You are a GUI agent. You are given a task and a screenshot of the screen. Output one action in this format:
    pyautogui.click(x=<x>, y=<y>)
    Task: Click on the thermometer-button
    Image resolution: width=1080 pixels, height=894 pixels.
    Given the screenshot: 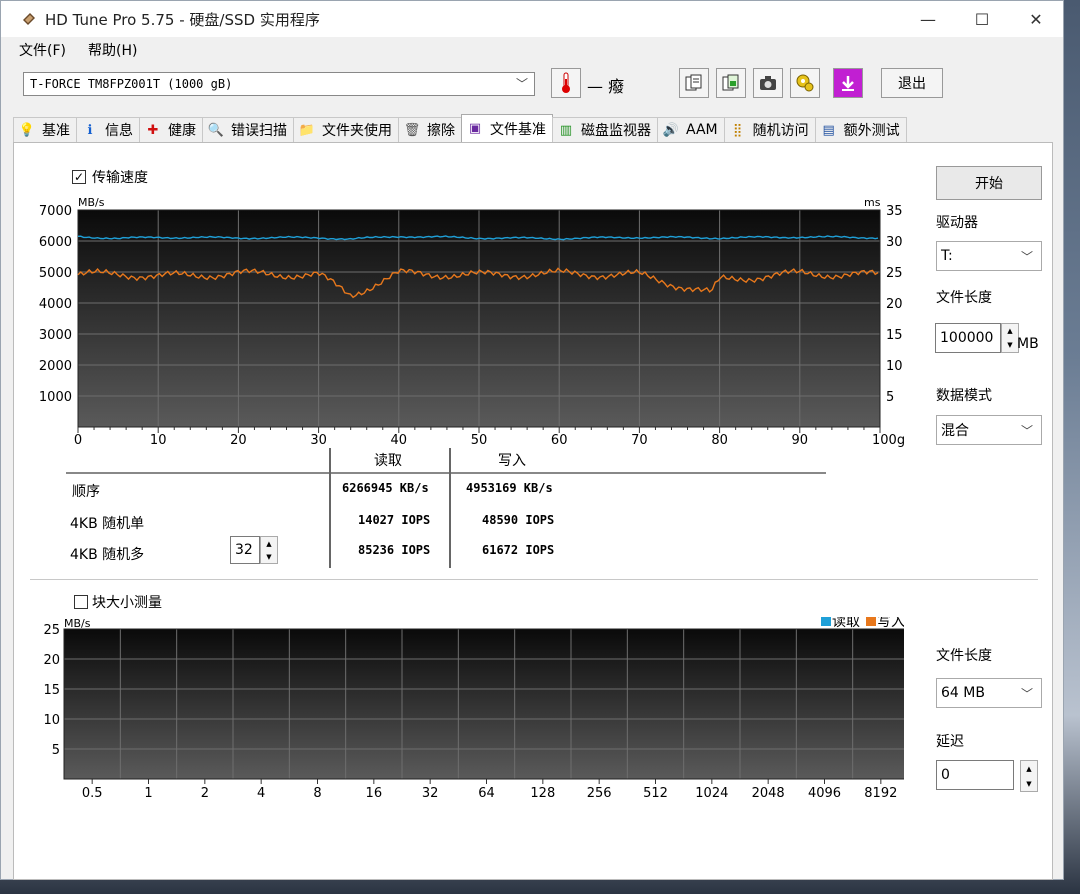 What is the action you would take?
    pyautogui.click(x=566, y=83)
    